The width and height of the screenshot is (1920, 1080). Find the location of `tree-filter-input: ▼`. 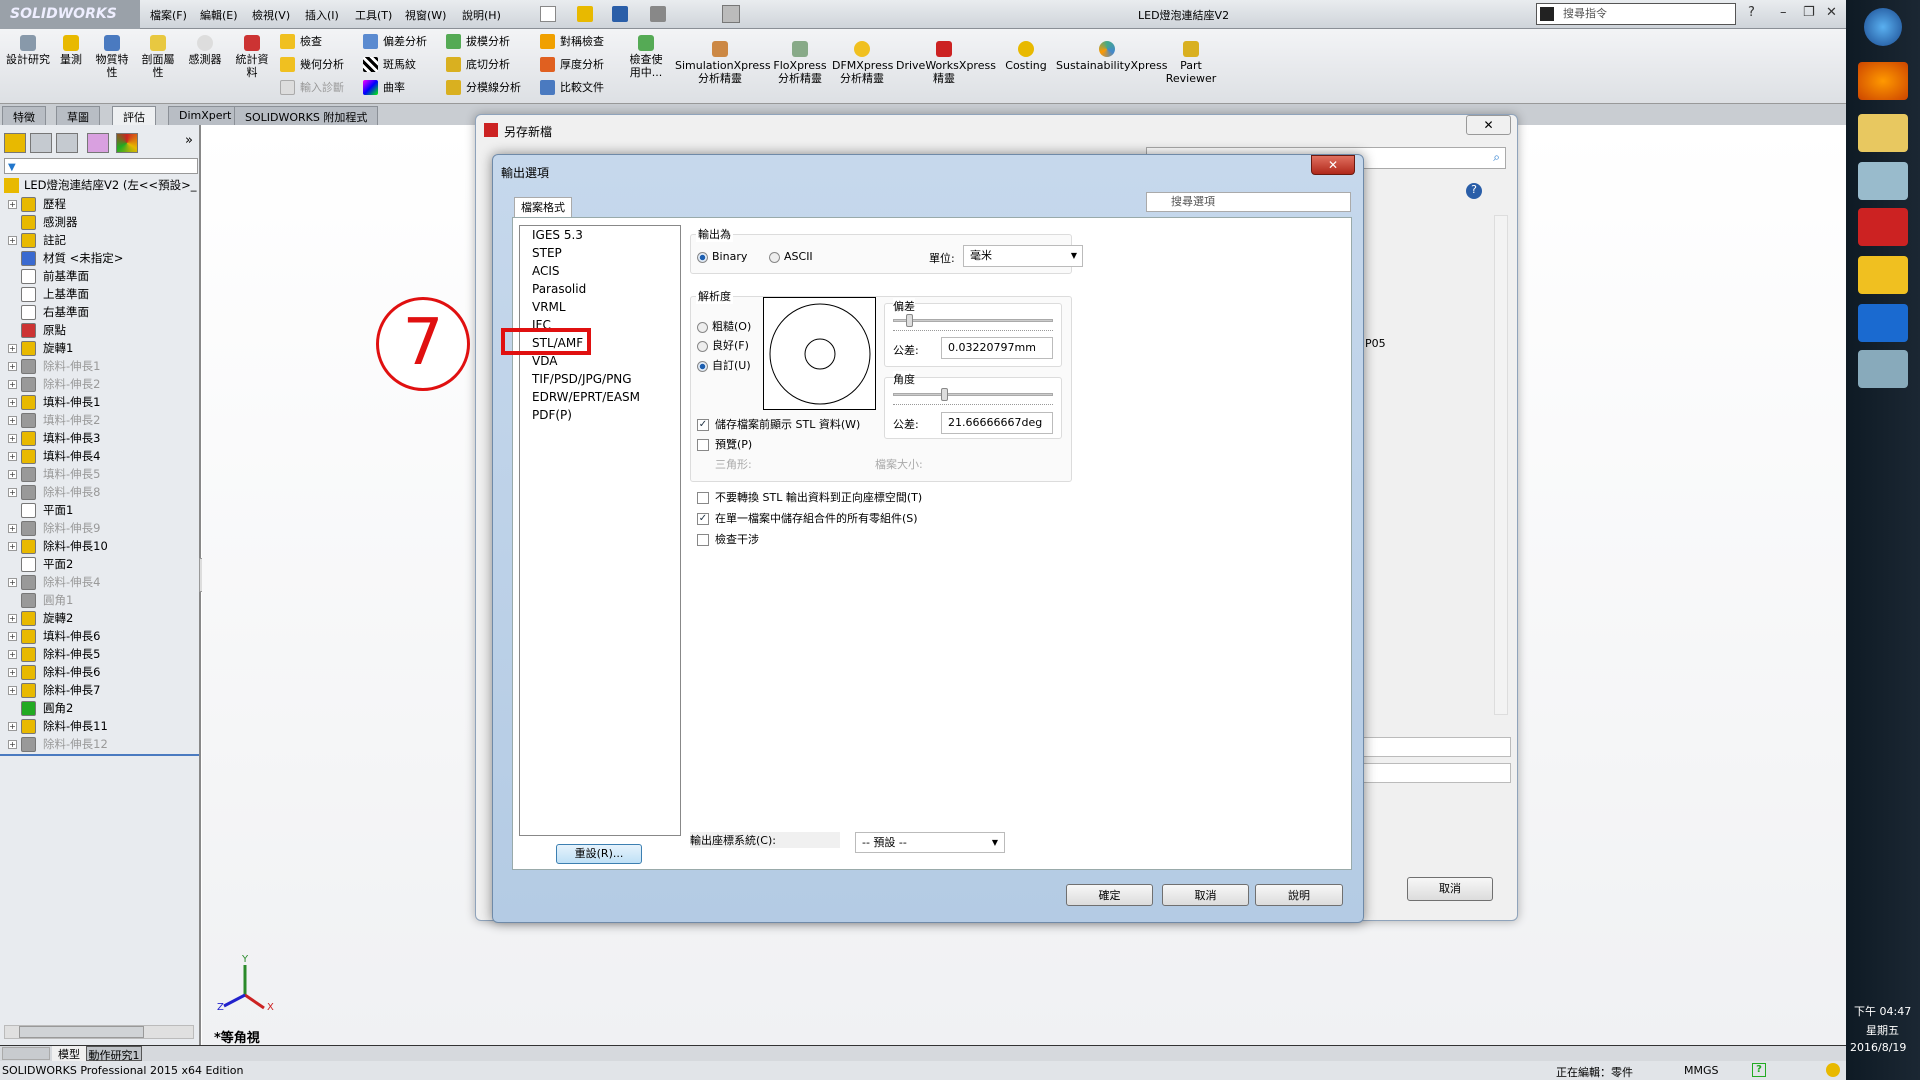

tree-filter-input: ▼ is located at coordinates (101, 166).